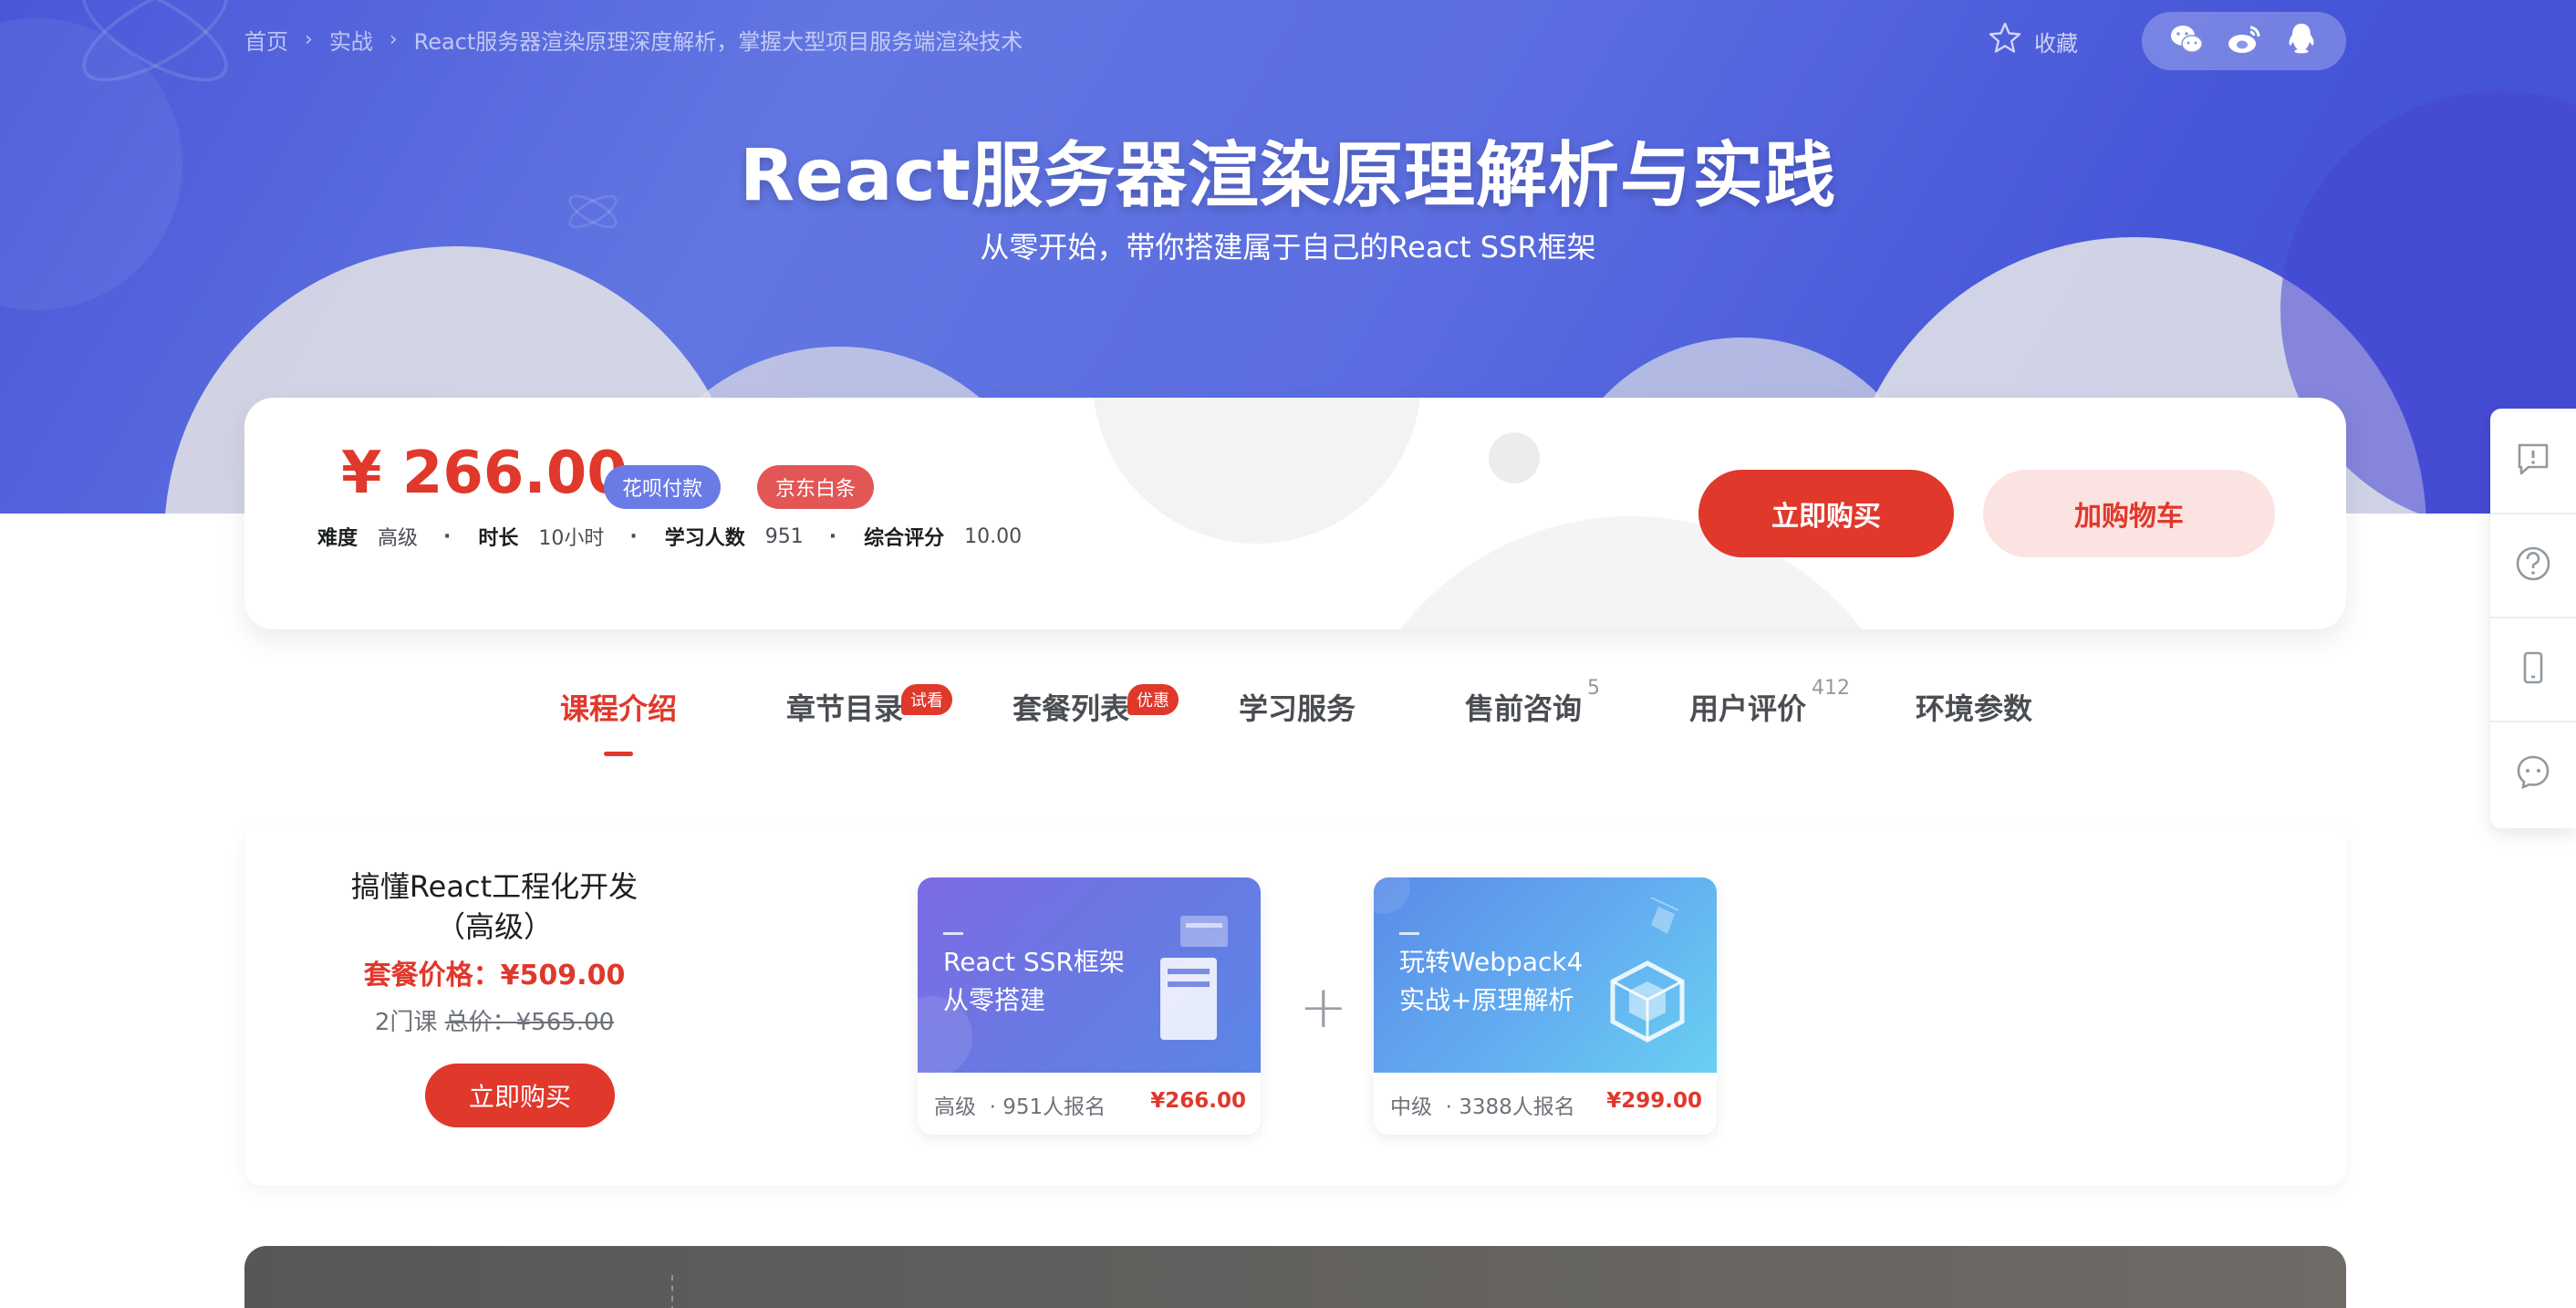 This screenshot has width=2576, height=1308. Describe the element at coordinates (1323, 1008) in the screenshot. I see `plus-icon: +` at that location.